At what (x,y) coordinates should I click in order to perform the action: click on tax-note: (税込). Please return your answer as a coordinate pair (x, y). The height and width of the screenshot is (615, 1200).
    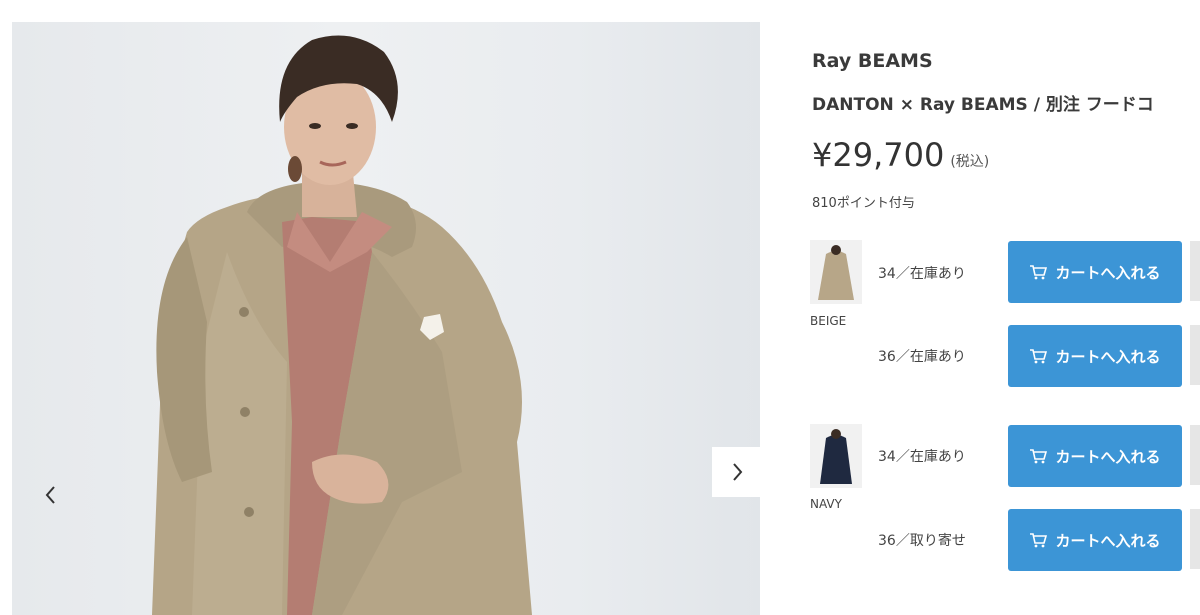
    Looking at the image, I should click on (970, 162).